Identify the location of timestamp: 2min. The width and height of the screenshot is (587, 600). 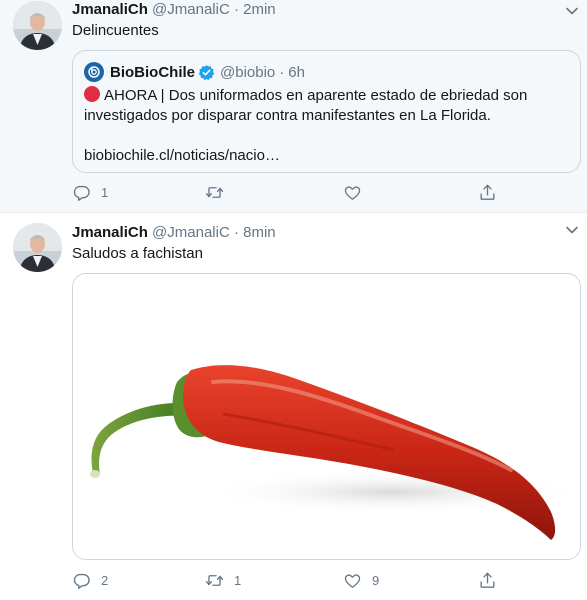
(259, 9).